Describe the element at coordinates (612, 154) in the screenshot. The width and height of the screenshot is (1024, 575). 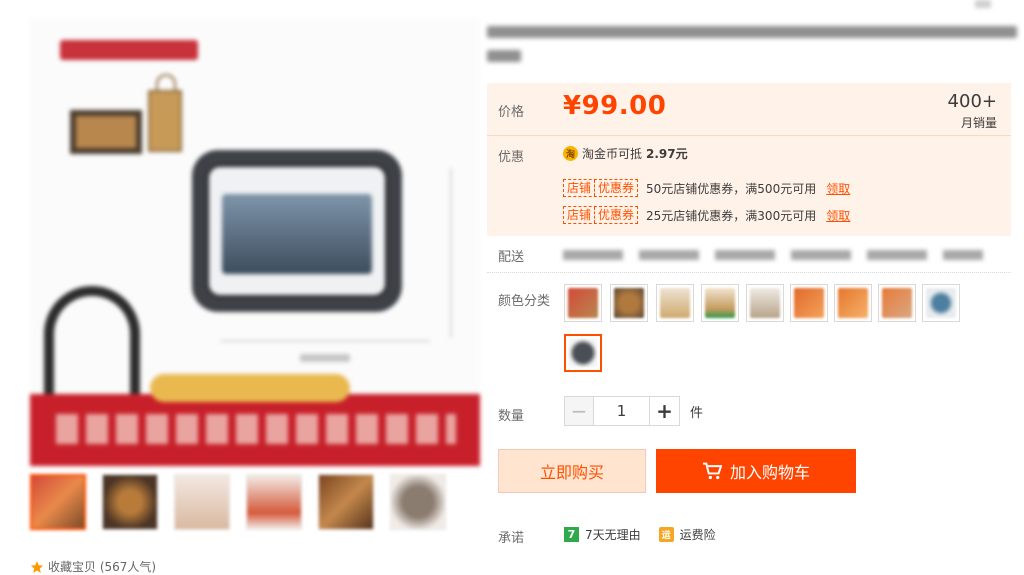
I see `coin-text: 淘金币可抵` at that location.